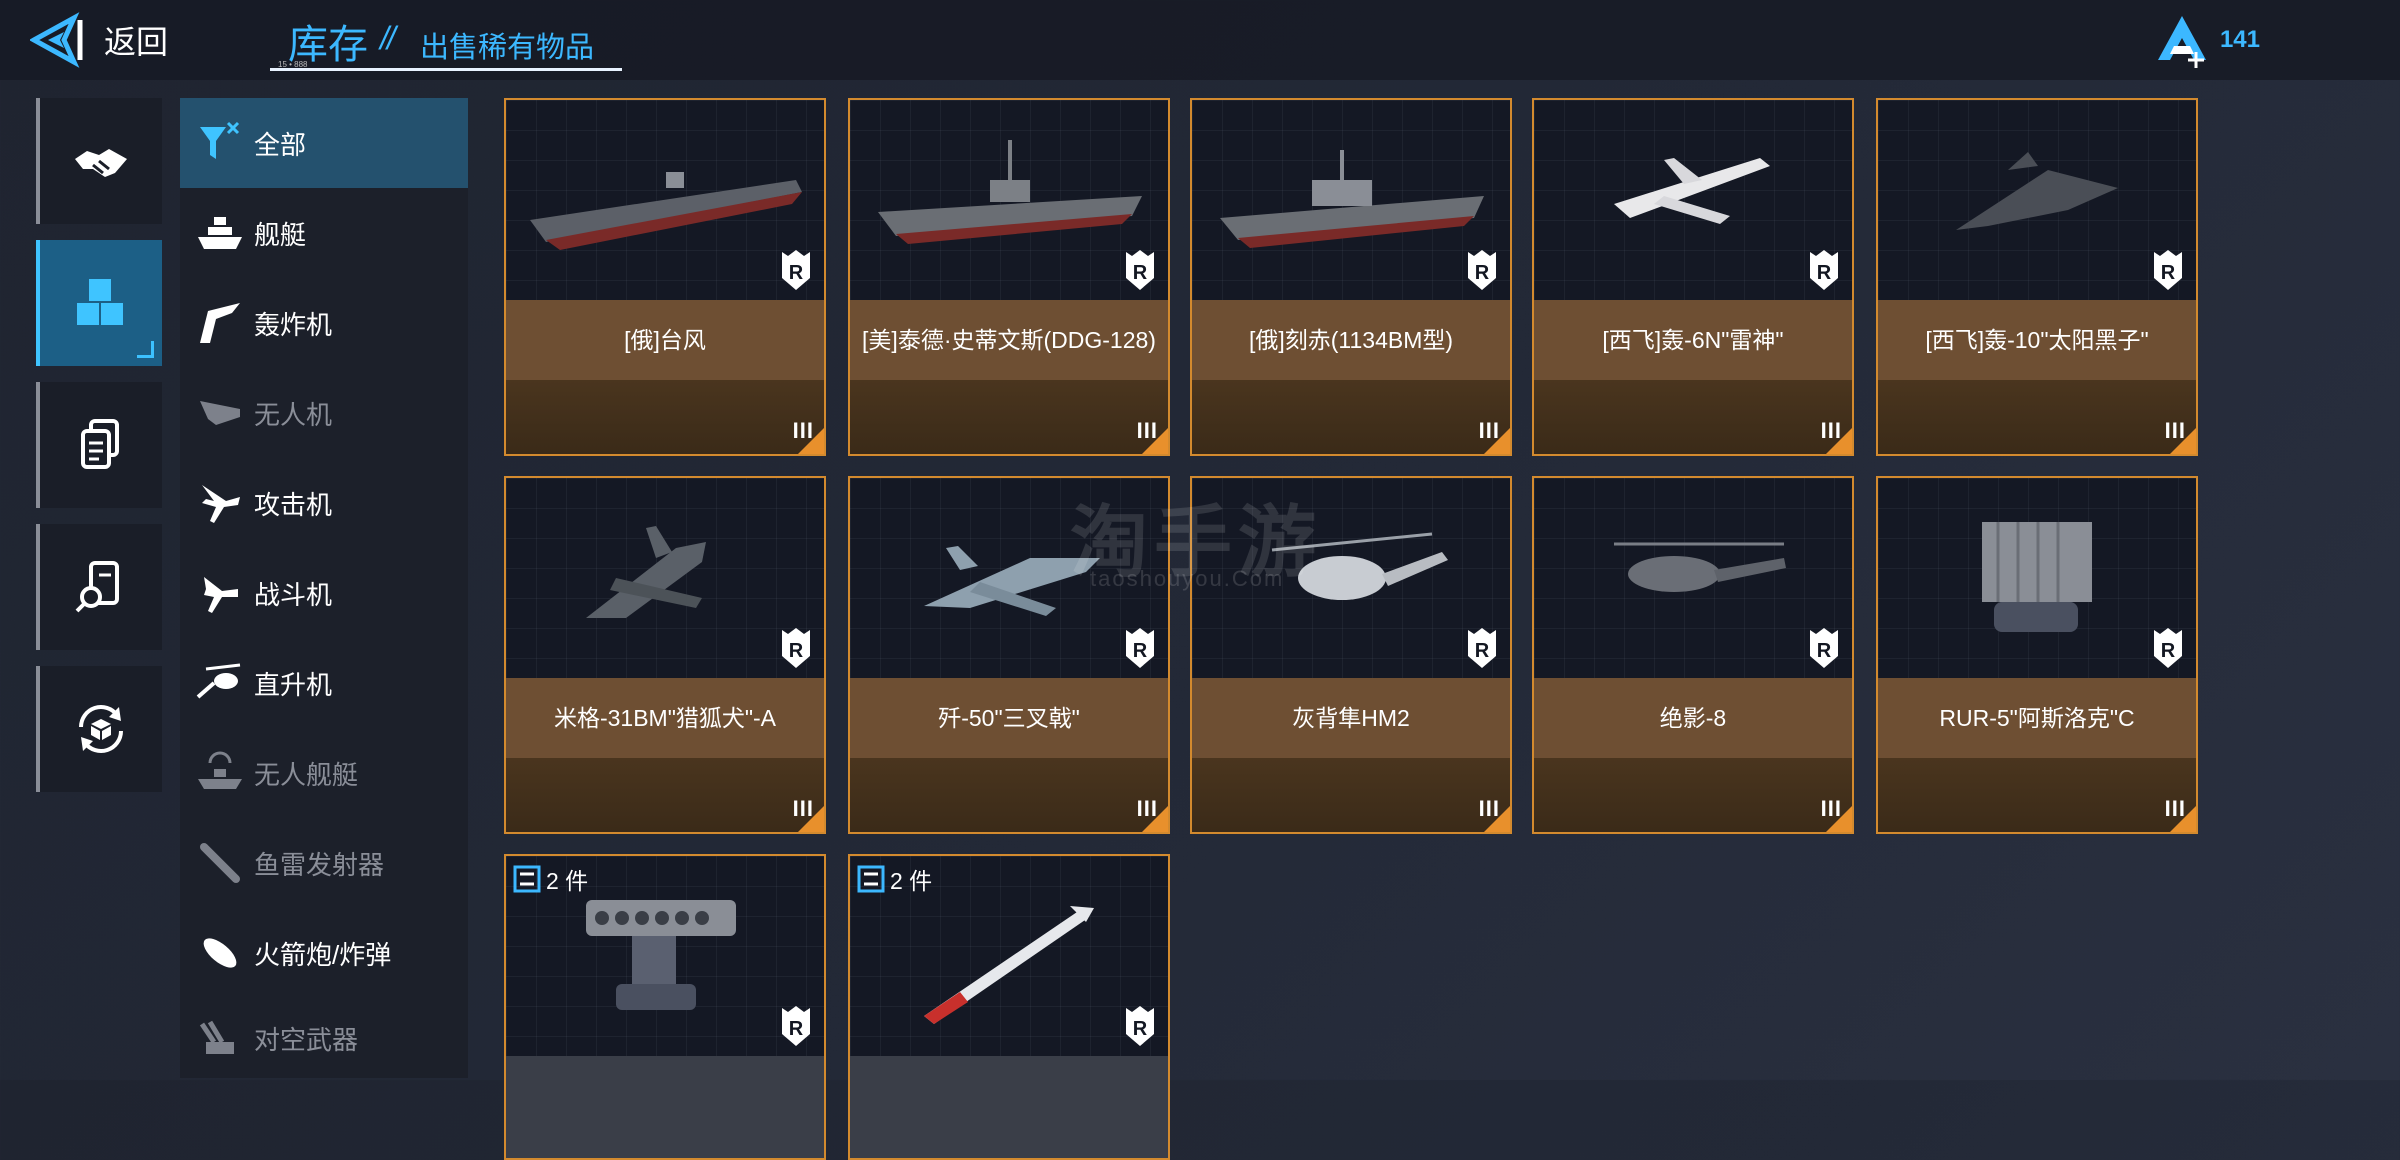 The width and height of the screenshot is (2400, 1160). Describe the element at coordinates (220, 683) in the screenshot. I see `helicopter-icon` at that location.